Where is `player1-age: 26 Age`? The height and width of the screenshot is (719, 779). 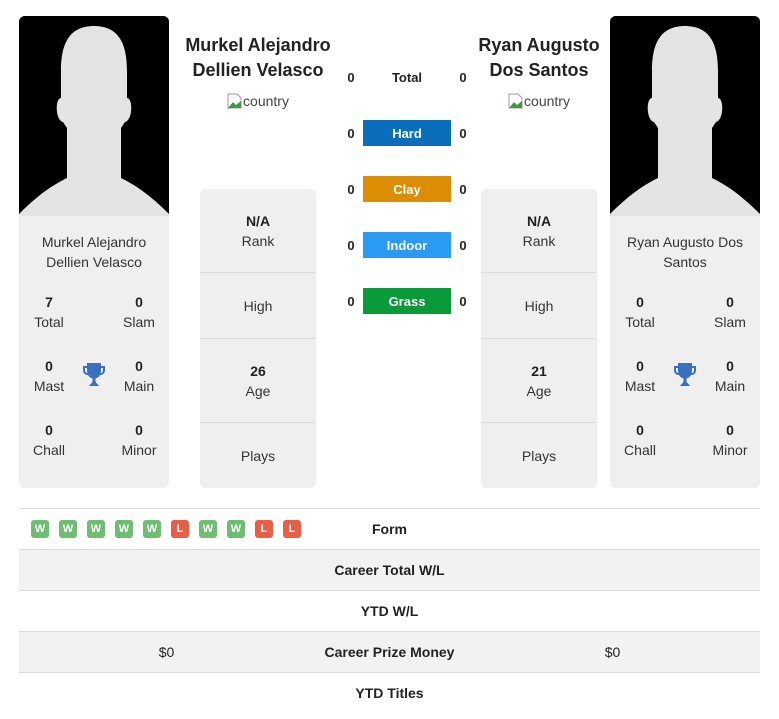
player1-age: 26 Age is located at coordinates (258, 381).